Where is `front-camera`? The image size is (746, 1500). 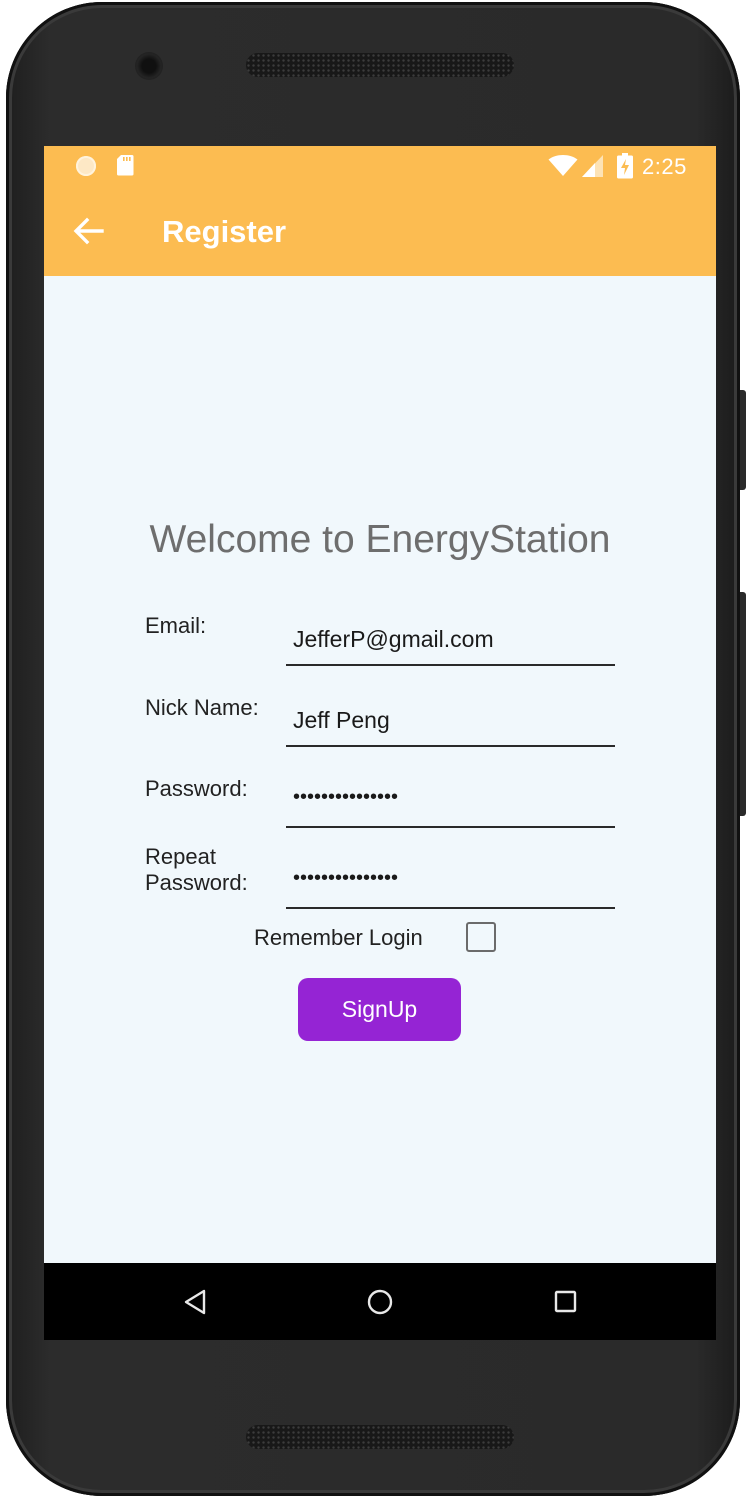
front-camera is located at coordinates (149, 66).